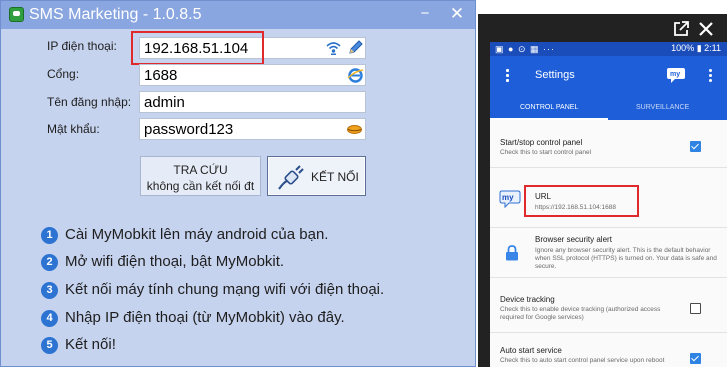  I want to click on status-battery-time: 100% ▮ 2:11, so click(696, 48).